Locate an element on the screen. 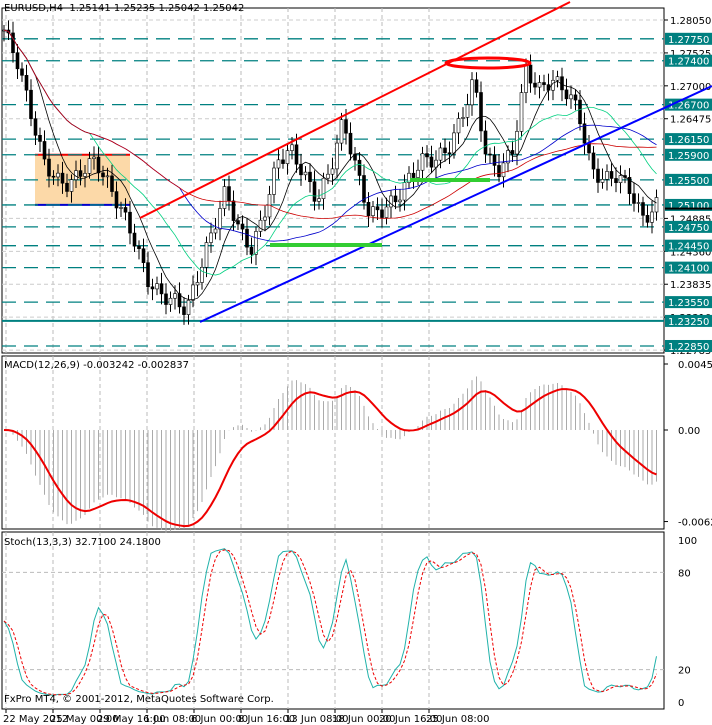 The height and width of the screenshot is (725, 712). level-label: 1.25900 is located at coordinates (688, 156).